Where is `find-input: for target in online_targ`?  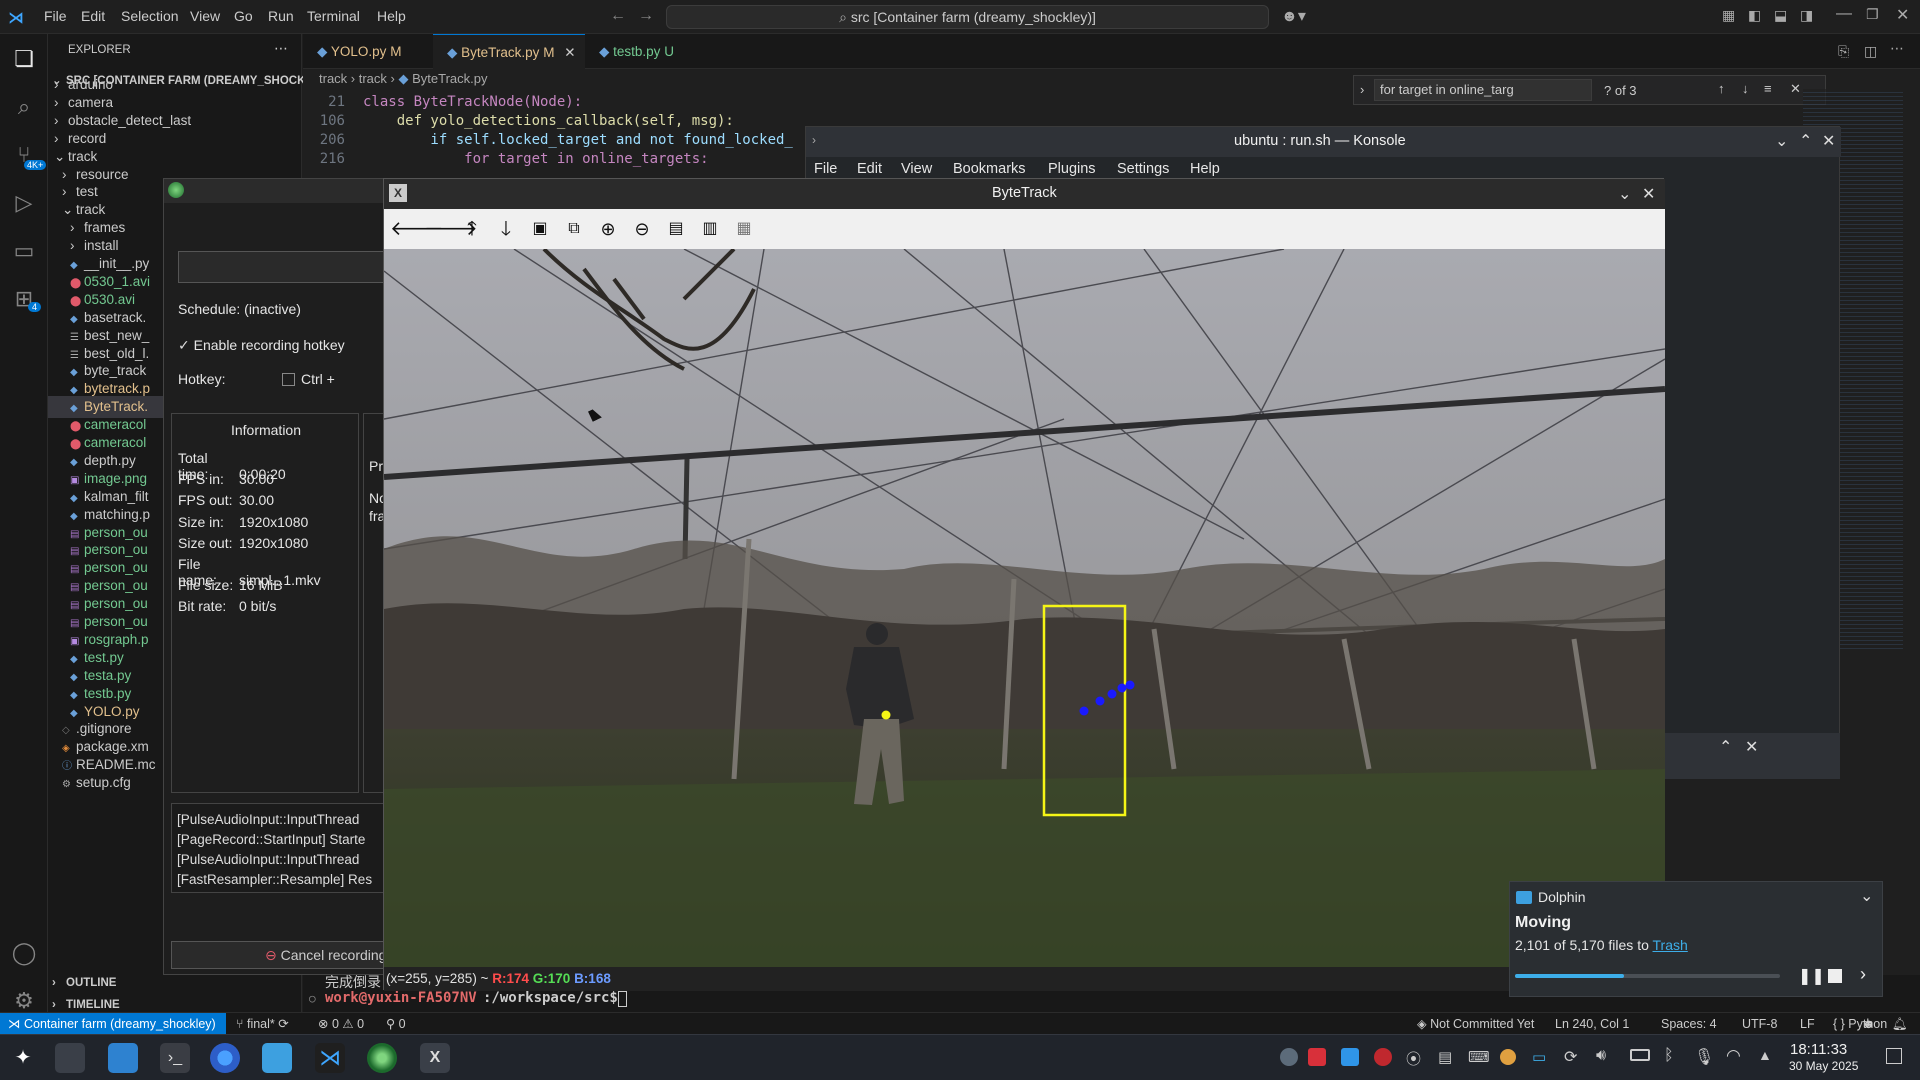 find-input: for target in online_targ is located at coordinates (1483, 90).